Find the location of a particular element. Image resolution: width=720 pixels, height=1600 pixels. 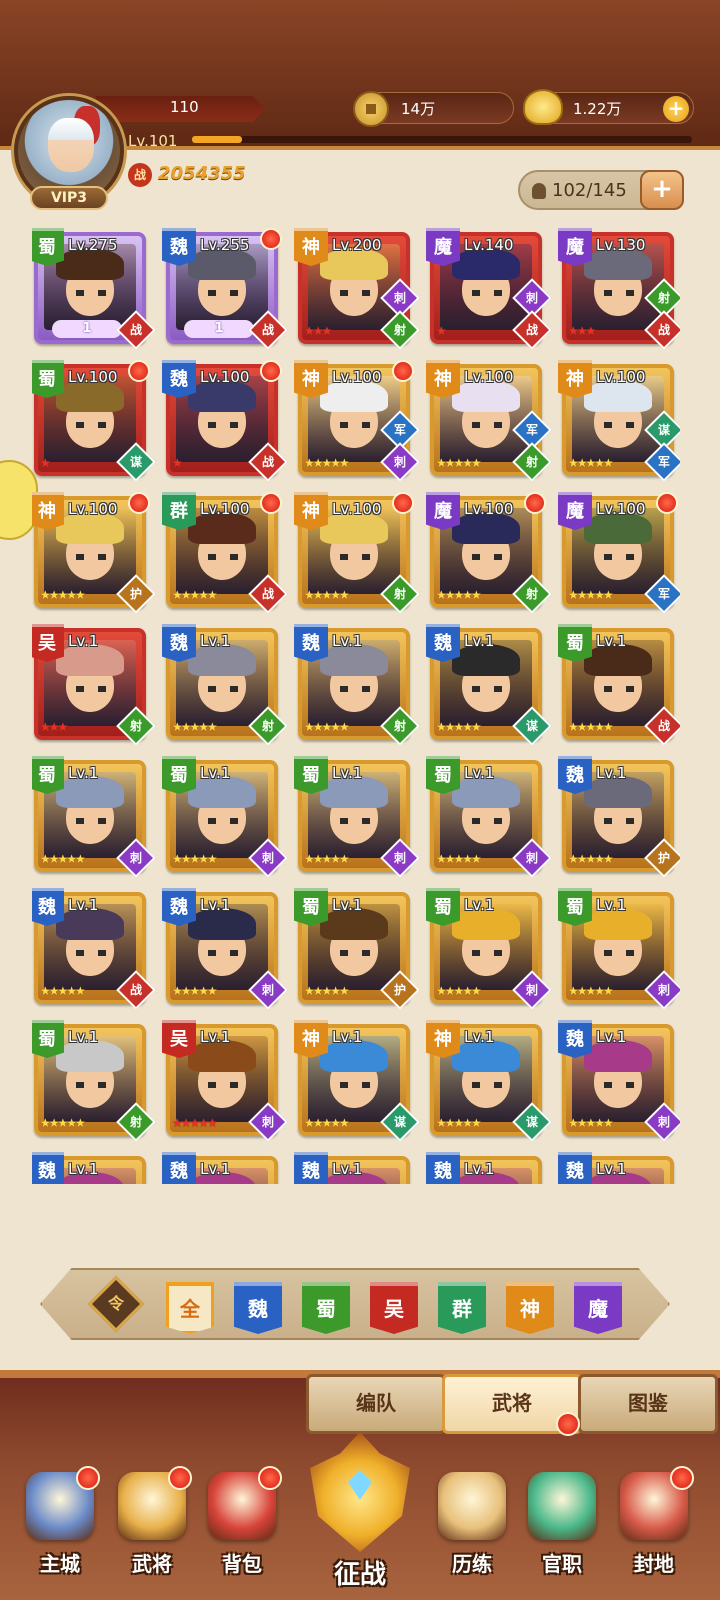

hero-card: 吴 Lv.1 ★★★ 射 is located at coordinates (94, 685).